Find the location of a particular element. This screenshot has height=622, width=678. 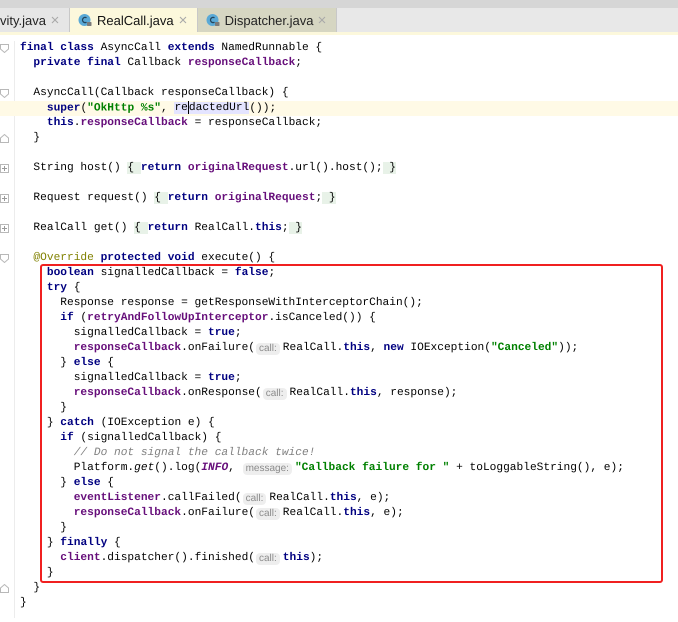

code-line: if (retryAndFollowUpInterceptor.isCanceled()) { is located at coordinates (217, 318).